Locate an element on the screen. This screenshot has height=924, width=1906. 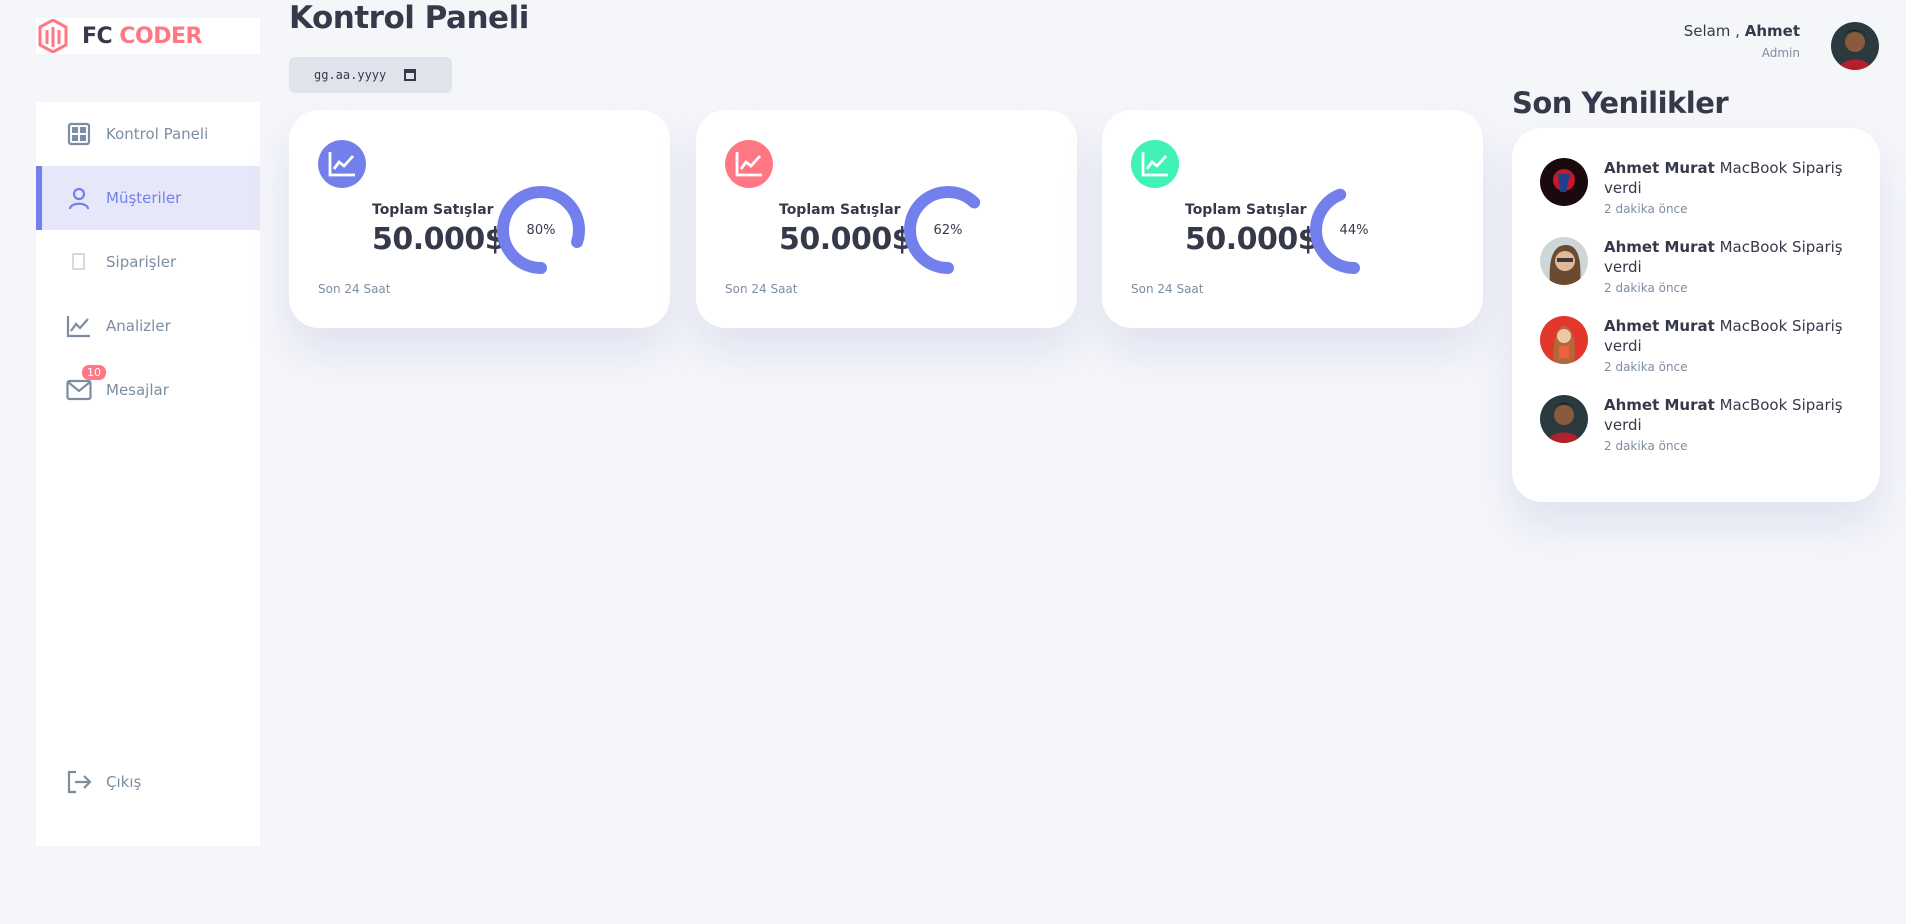
sidebar-item-label: Mesajlar is located at coordinates (137, 390).